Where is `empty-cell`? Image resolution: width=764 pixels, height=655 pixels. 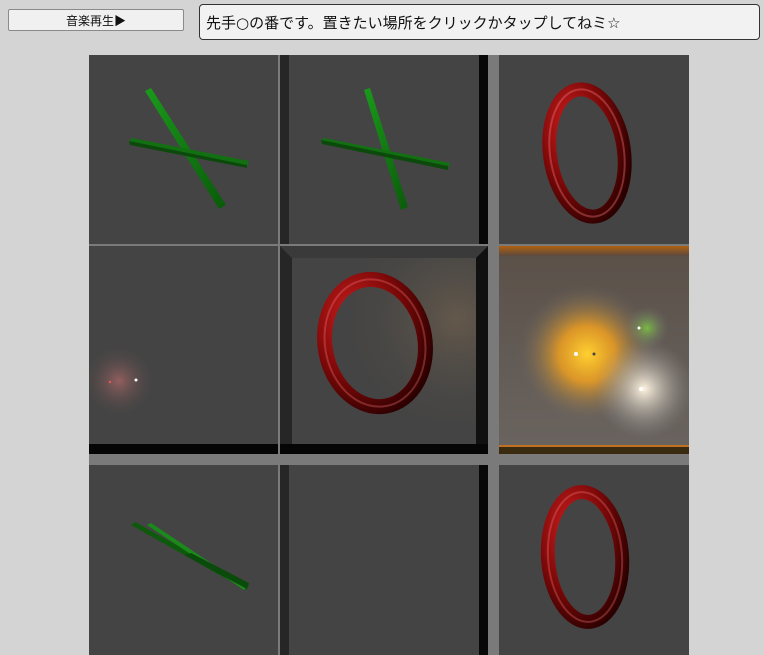 empty-cell is located at coordinates (384, 560).